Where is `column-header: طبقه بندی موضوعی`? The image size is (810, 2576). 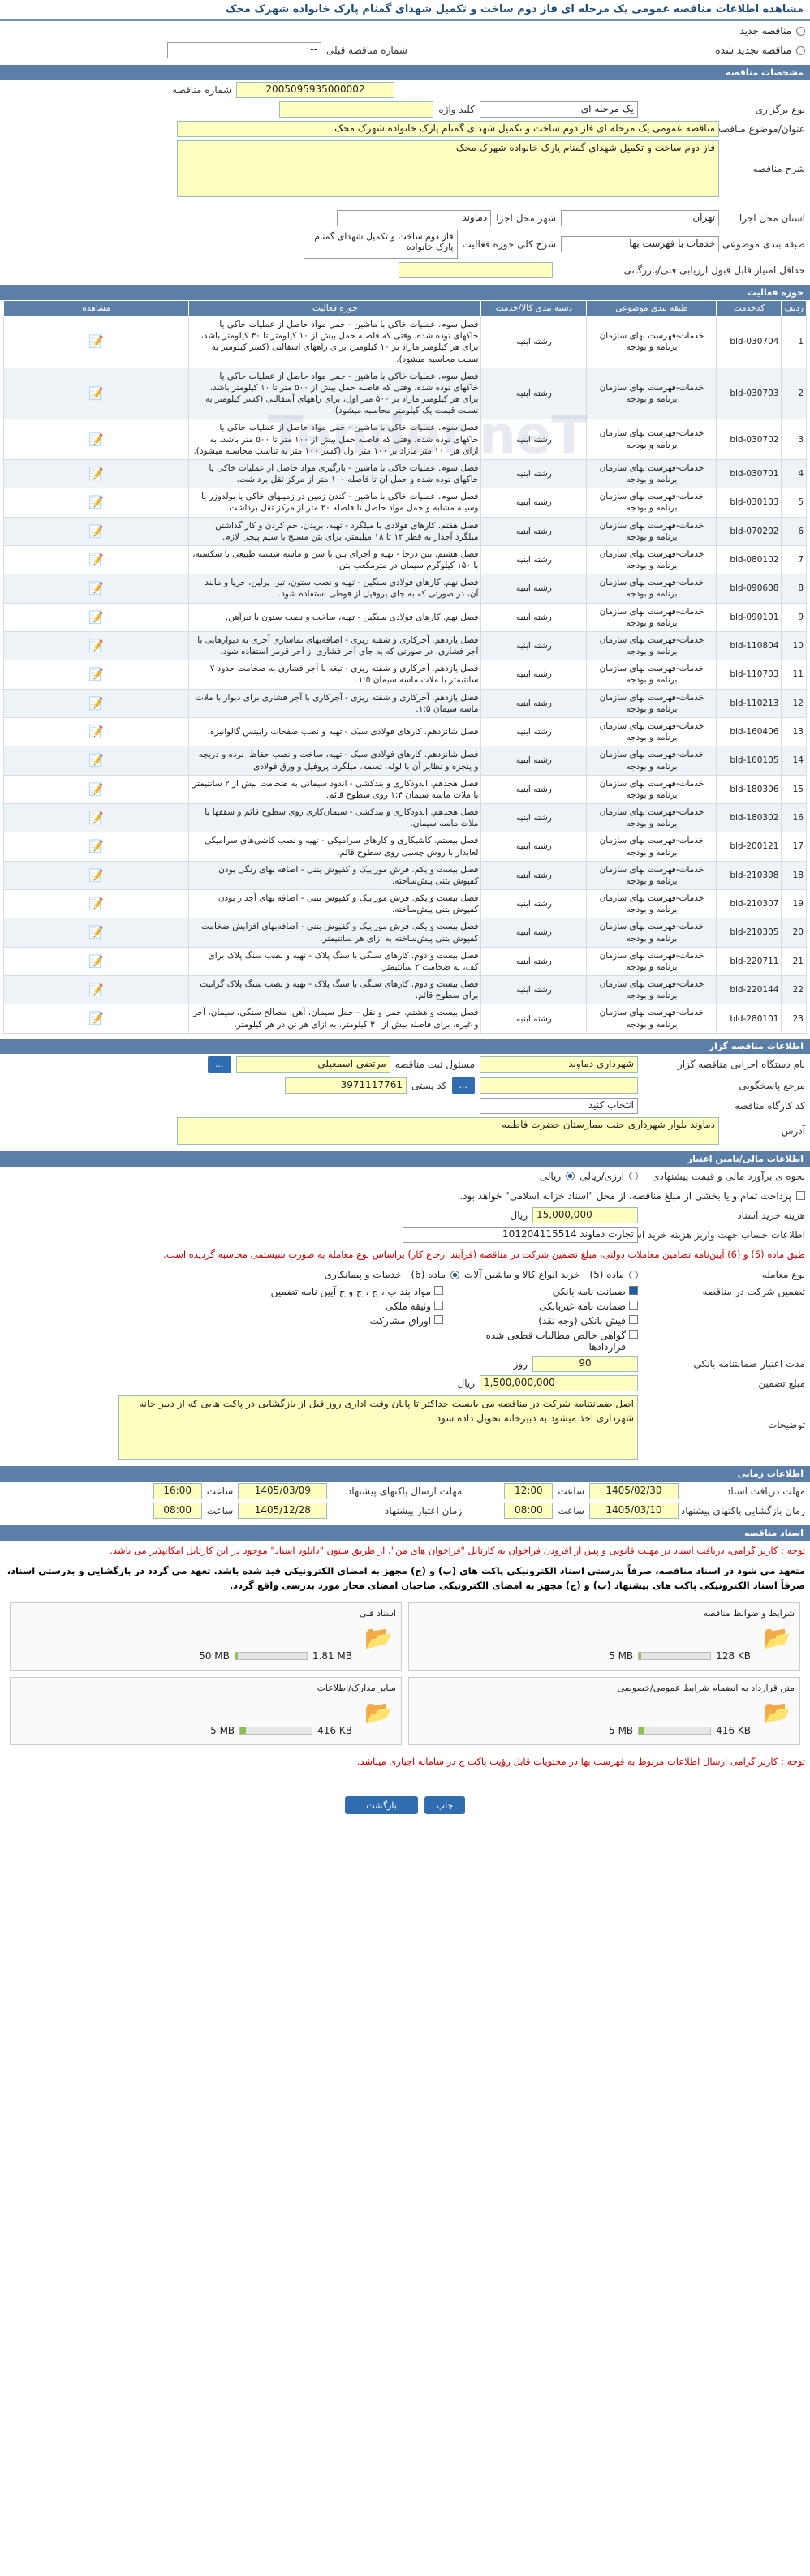 column-header: طبقه بندی موضوعی is located at coordinates (651, 308).